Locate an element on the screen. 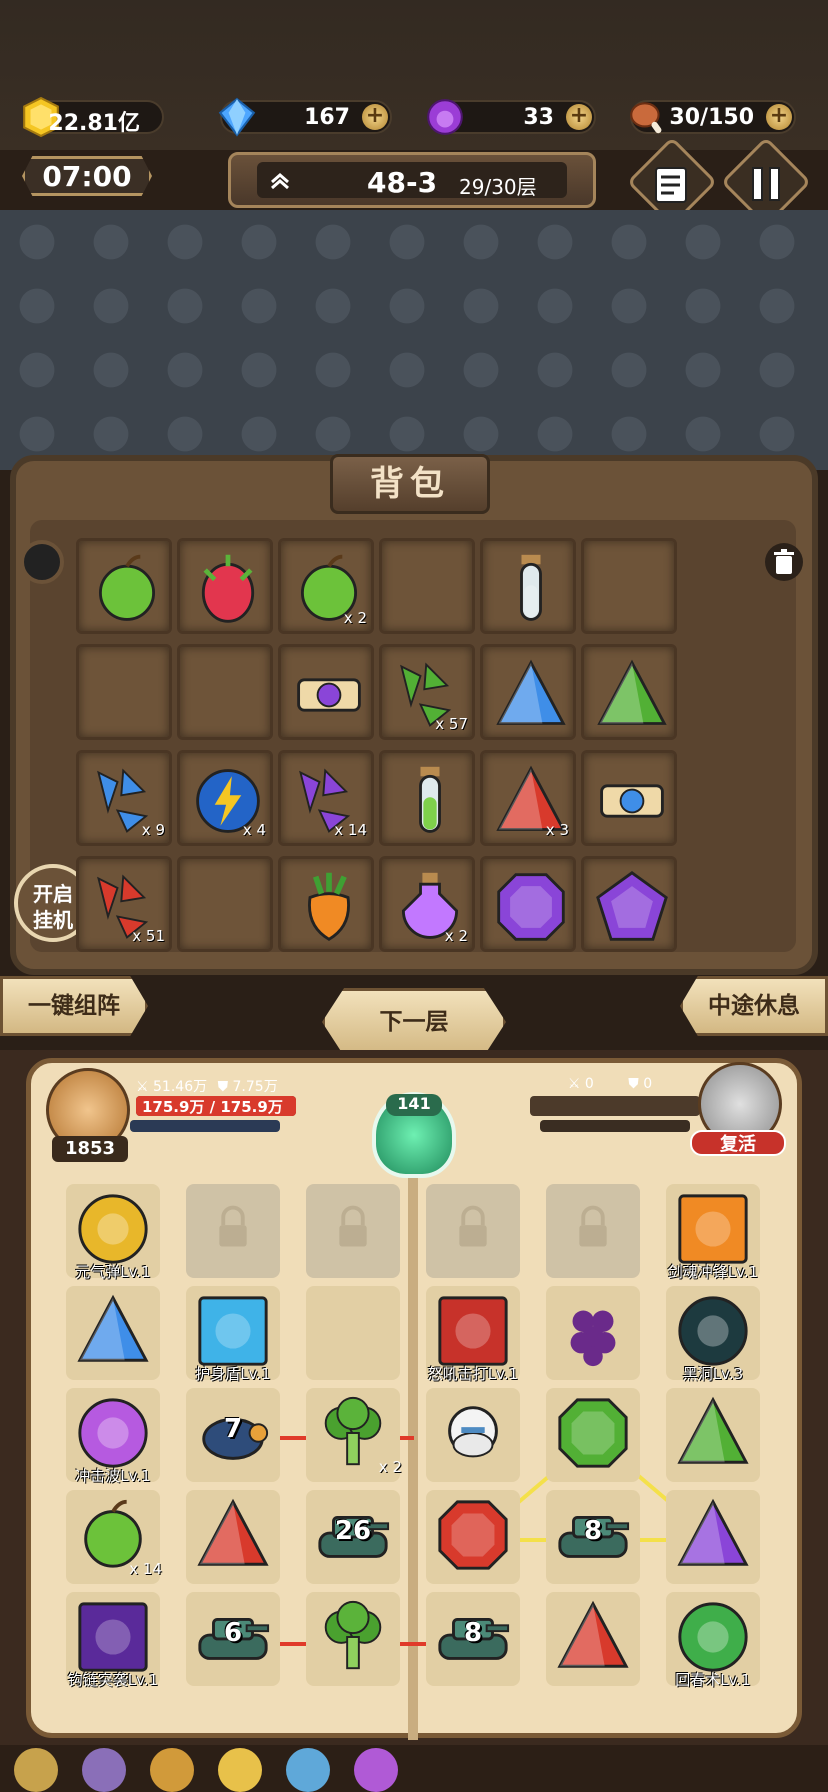 Image resolution: width=828 pixels, height=1792 pixels. nav-compass-icon is located at coordinates (308, 1770).